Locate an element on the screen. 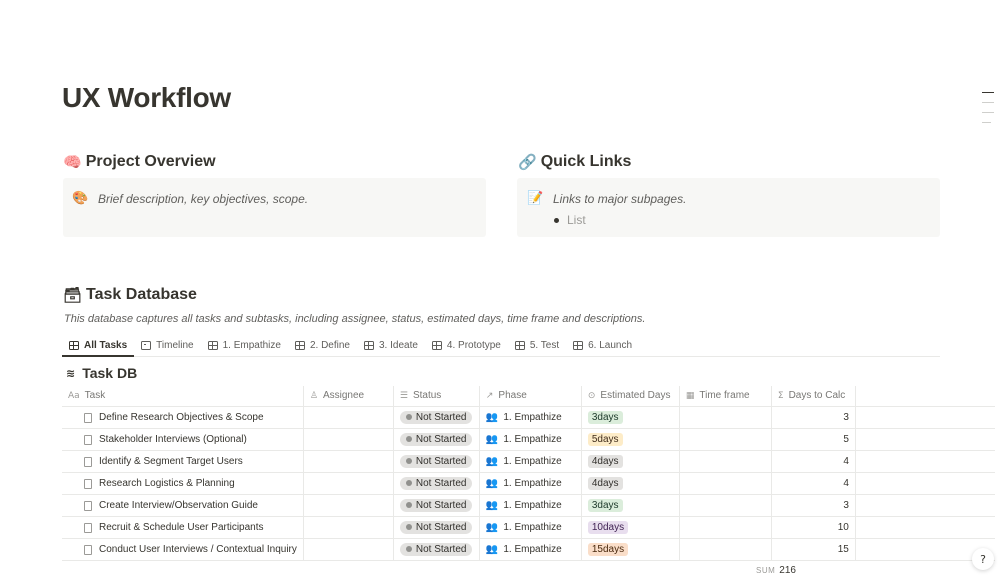  brain-icon: 🧠 is located at coordinates (72, 162).